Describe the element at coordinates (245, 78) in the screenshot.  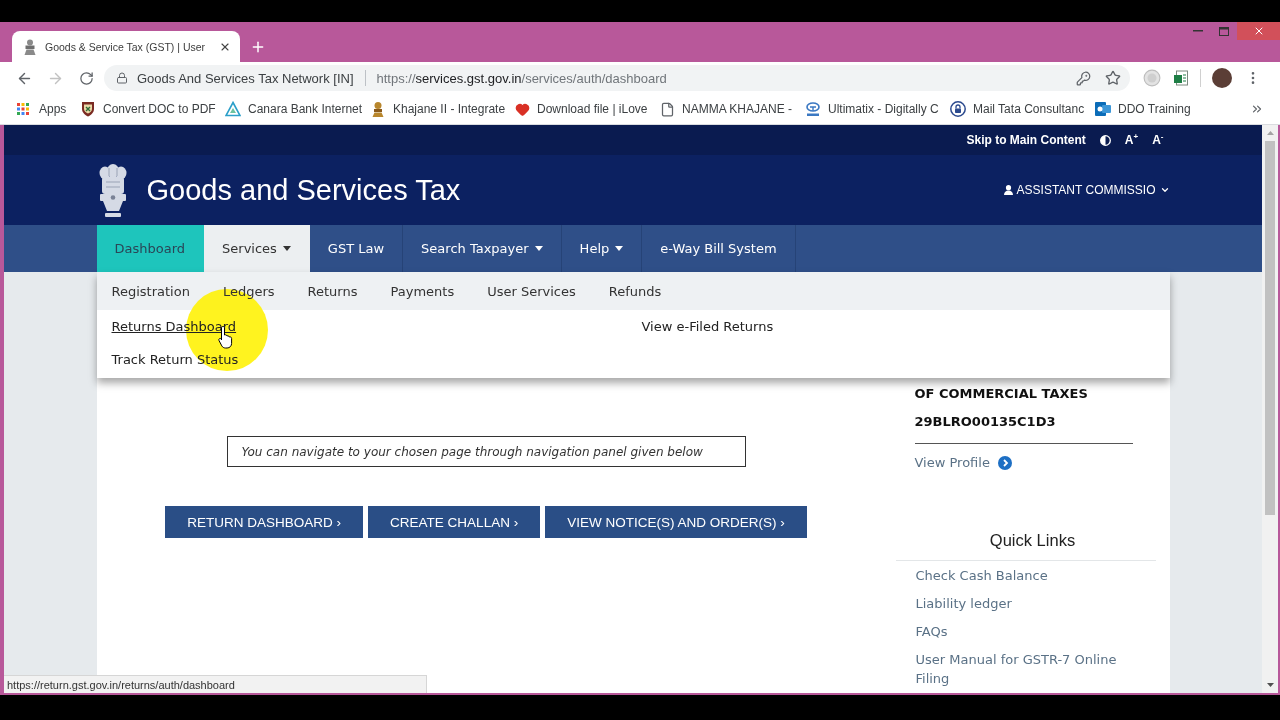
I see `site-name: Goods And Services Tax Network [IN]` at that location.